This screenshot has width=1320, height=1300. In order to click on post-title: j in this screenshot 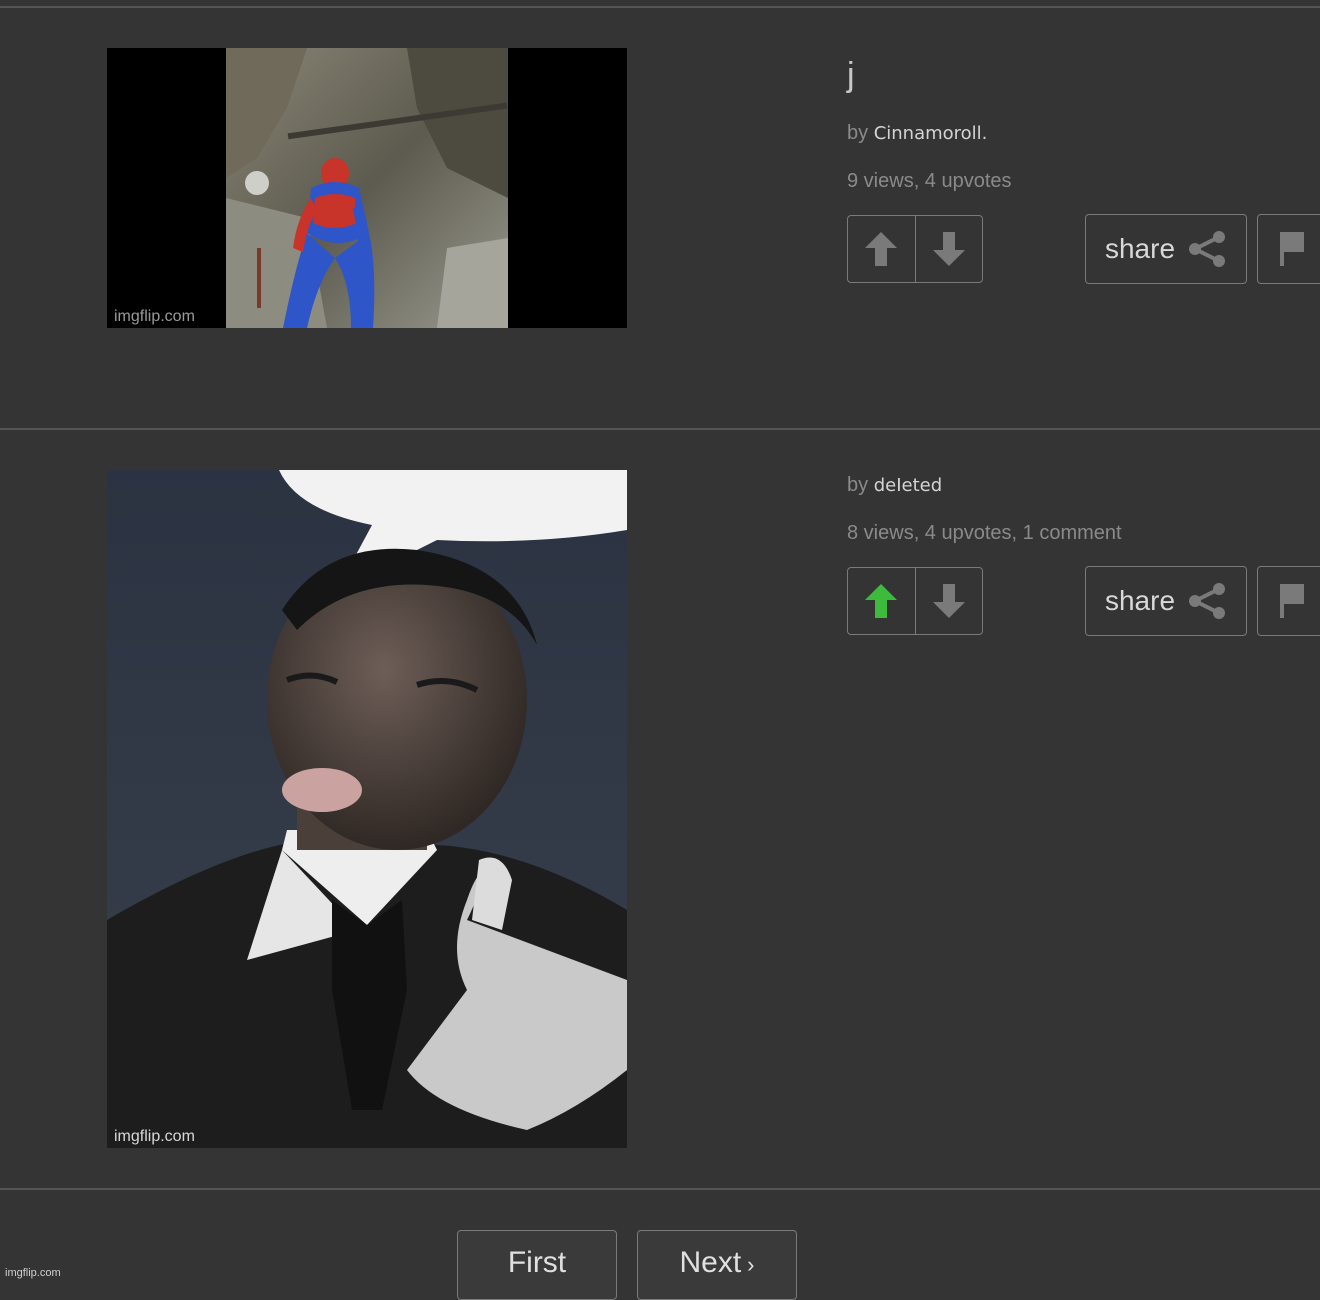, I will do `click(851, 75)`.